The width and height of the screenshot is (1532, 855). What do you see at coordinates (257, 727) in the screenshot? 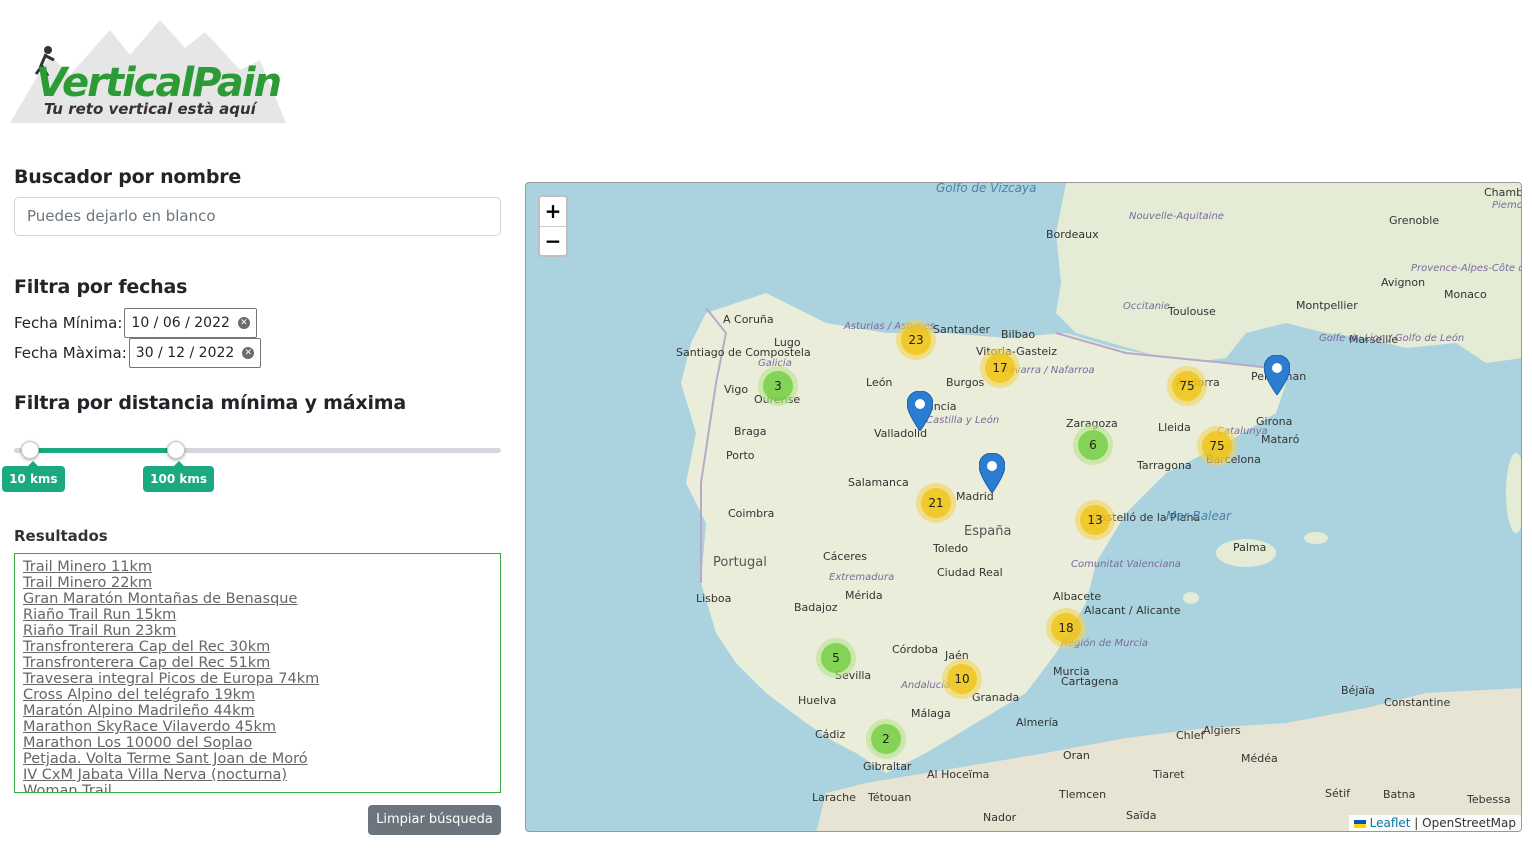
I see `result-link: Marathon SkyRace Vilaverdo 45km` at bounding box center [257, 727].